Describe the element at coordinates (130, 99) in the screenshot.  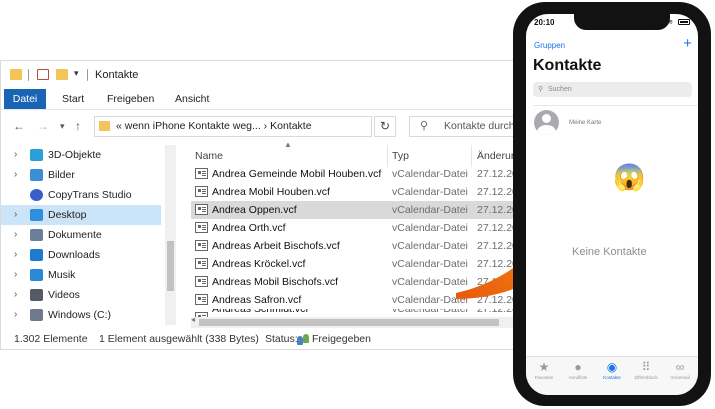
I see `tab-freigeben: Freigeben` at that location.